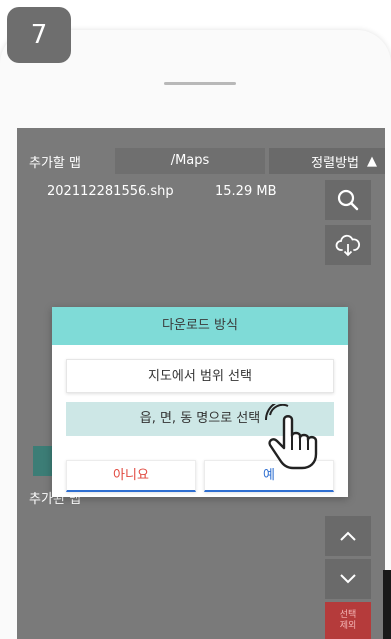 This screenshot has height=639, width=391. I want to click on sort-button: 정렬방법 ▲, so click(327, 161).